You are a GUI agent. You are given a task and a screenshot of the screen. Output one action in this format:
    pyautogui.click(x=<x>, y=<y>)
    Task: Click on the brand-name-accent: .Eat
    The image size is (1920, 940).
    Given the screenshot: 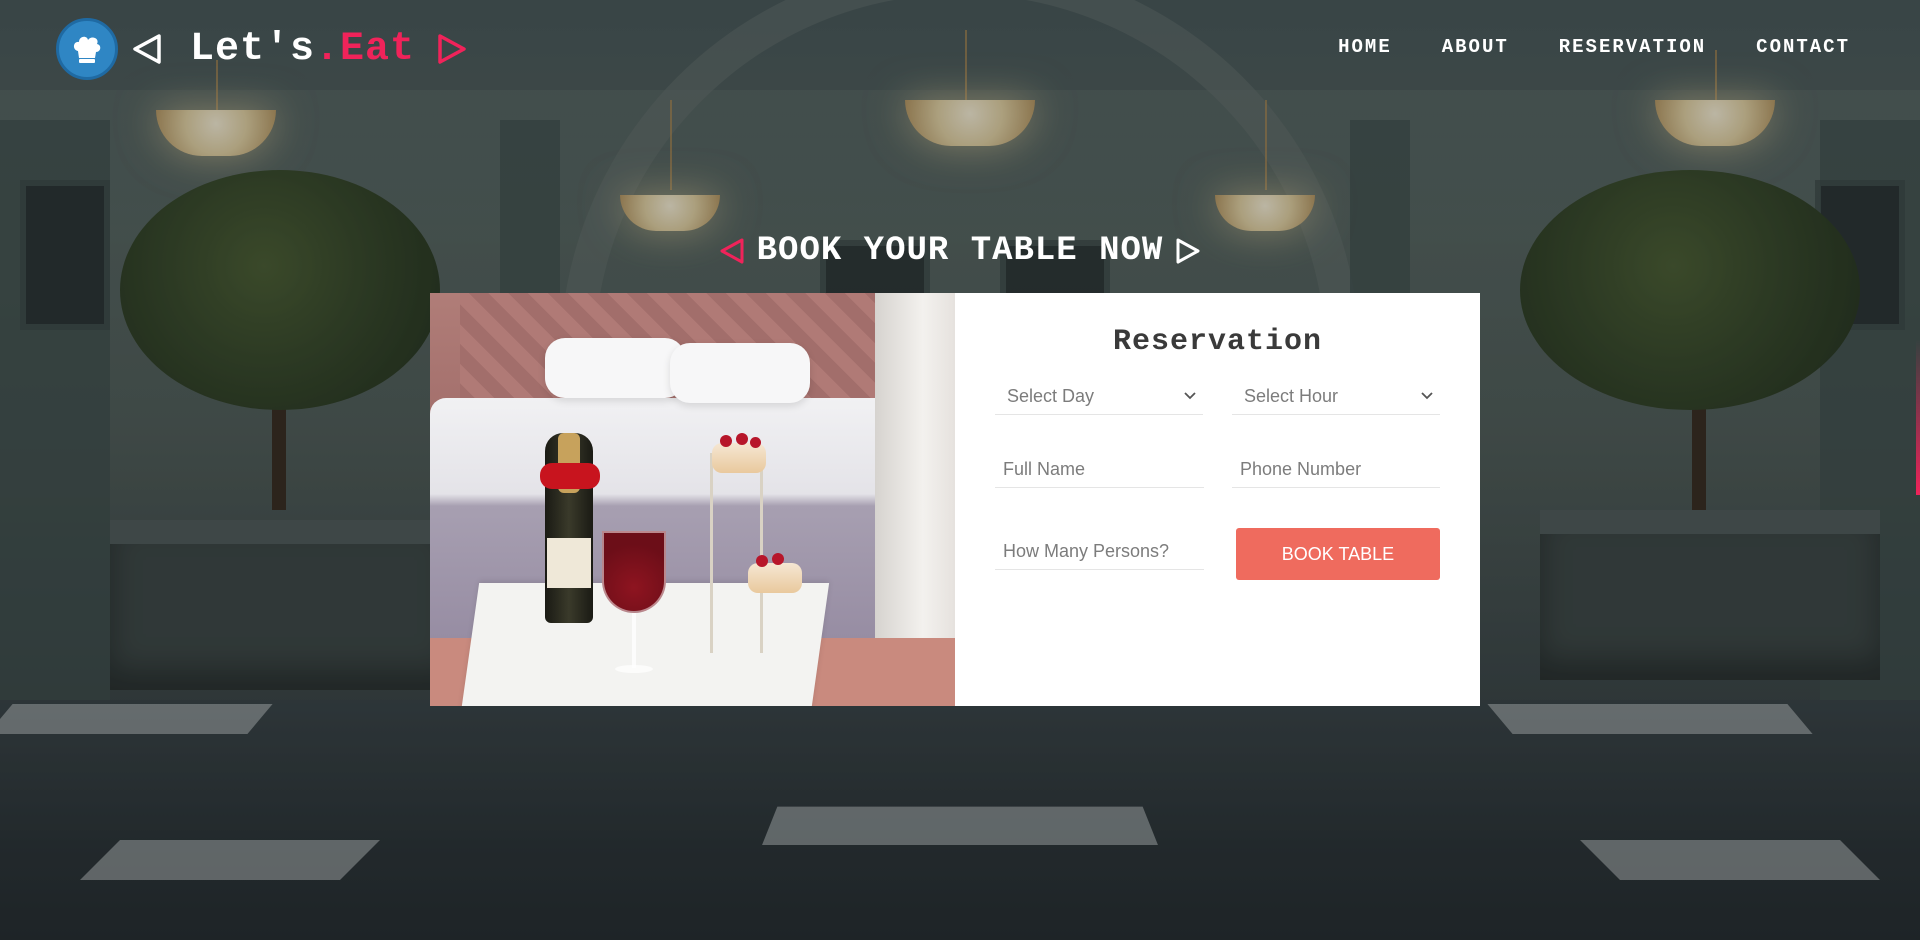 What is the action you would take?
    pyautogui.click(x=365, y=49)
    